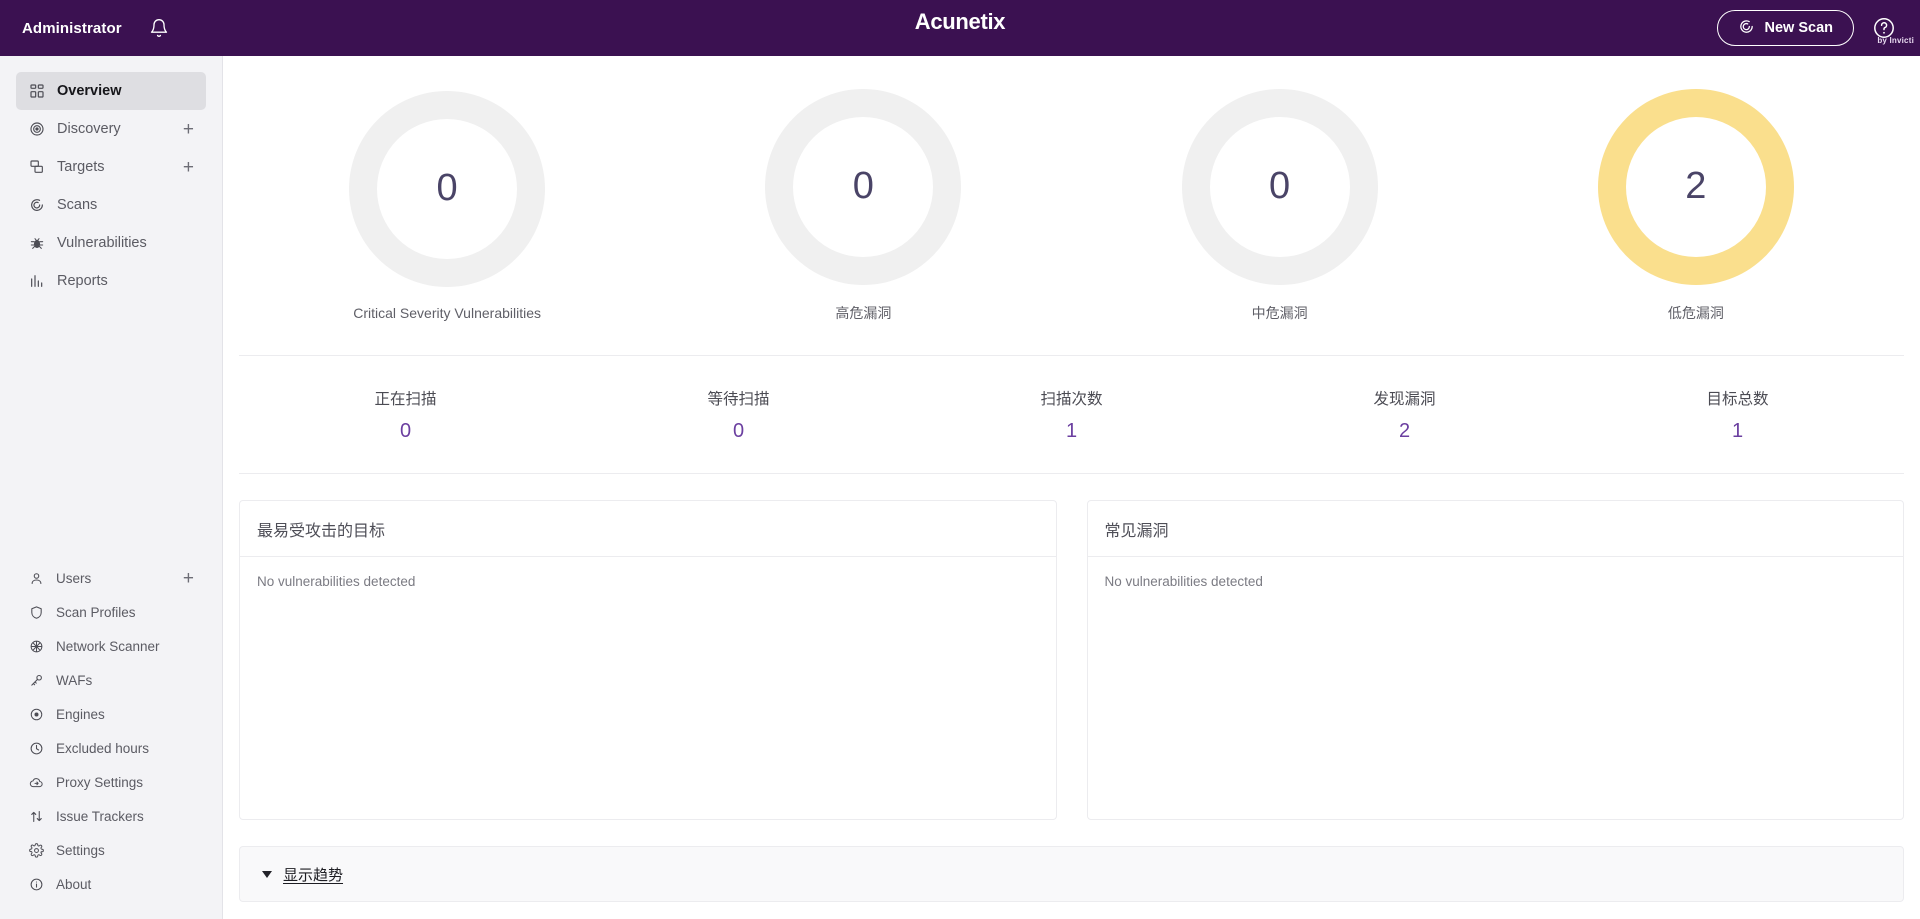 The width and height of the screenshot is (1920, 919). What do you see at coordinates (960, 21) in the screenshot?
I see `brand-name: Acunetix` at bounding box center [960, 21].